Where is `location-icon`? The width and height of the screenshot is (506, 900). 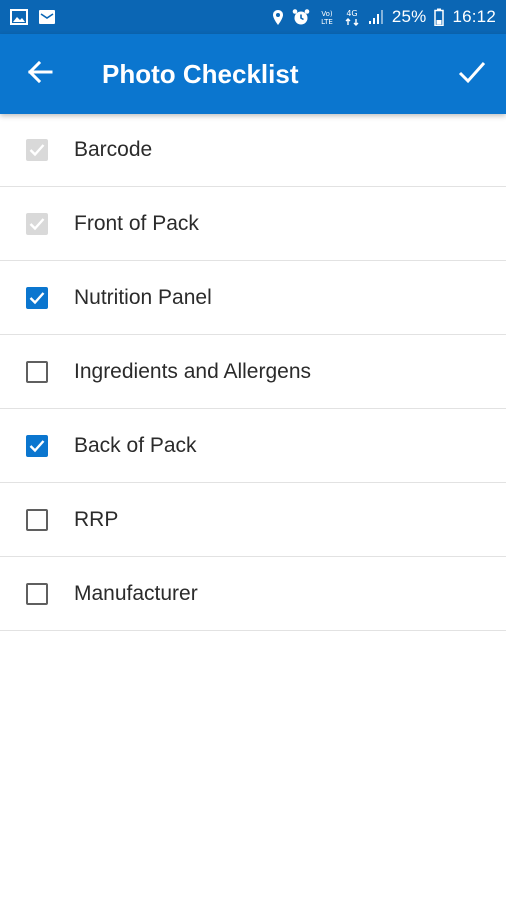
location-icon is located at coordinates (278, 17).